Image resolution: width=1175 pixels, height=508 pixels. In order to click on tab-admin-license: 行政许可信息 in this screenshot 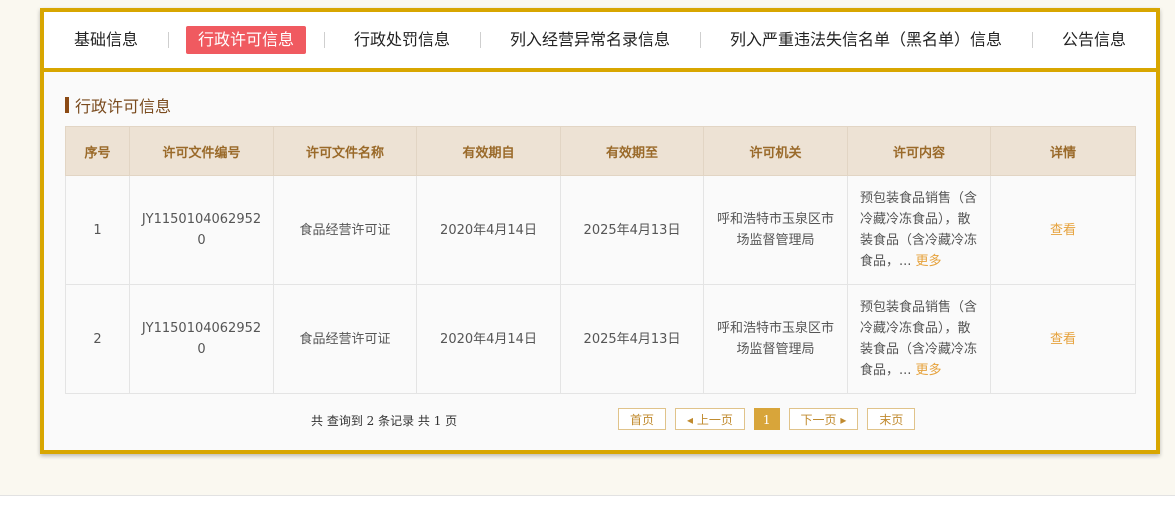, I will do `click(246, 40)`.